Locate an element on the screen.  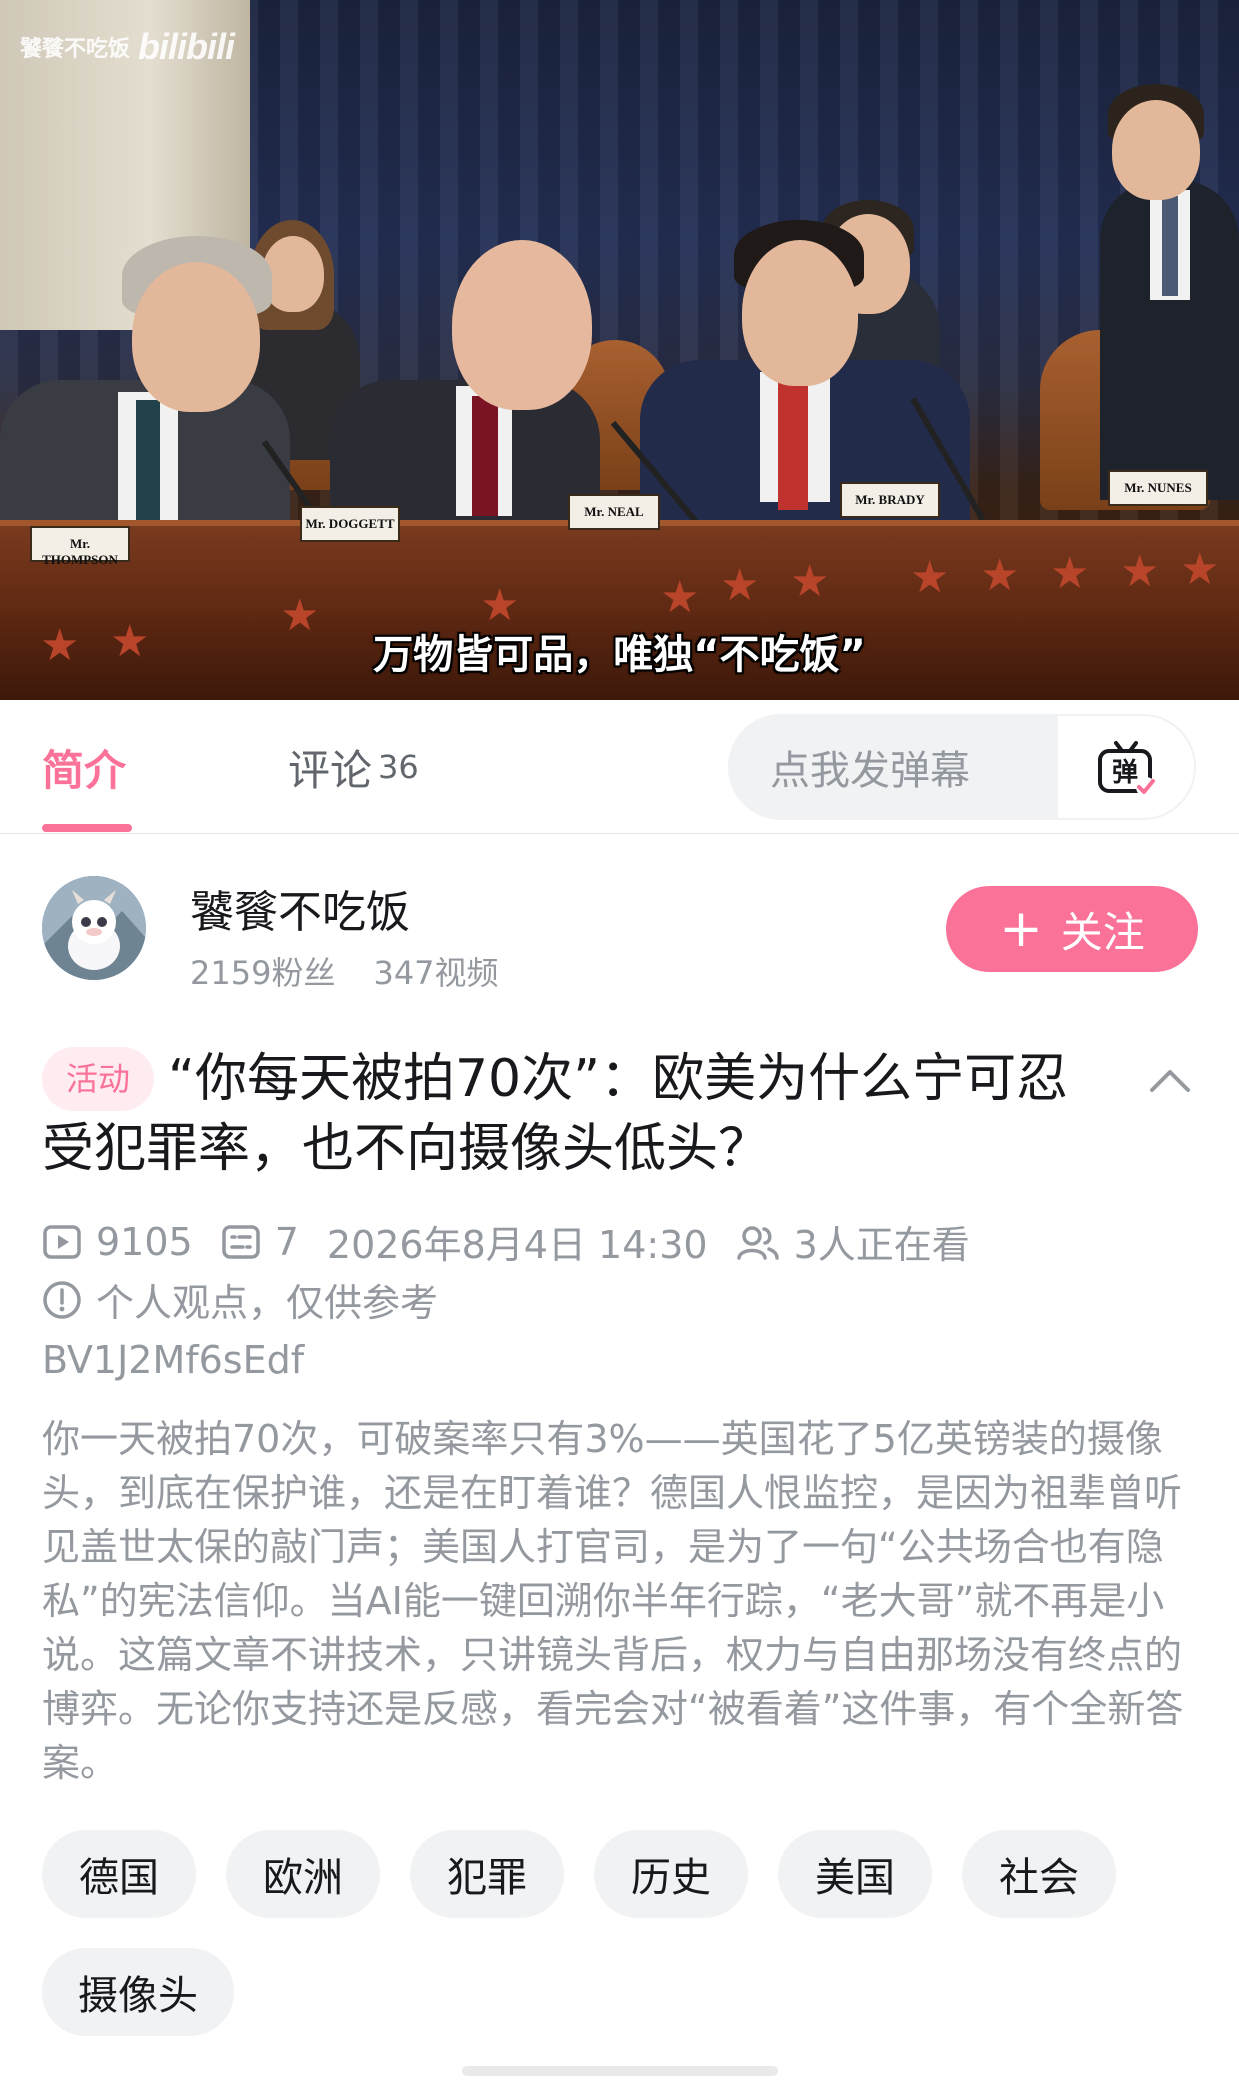
home-indicator is located at coordinates (620, 2071).